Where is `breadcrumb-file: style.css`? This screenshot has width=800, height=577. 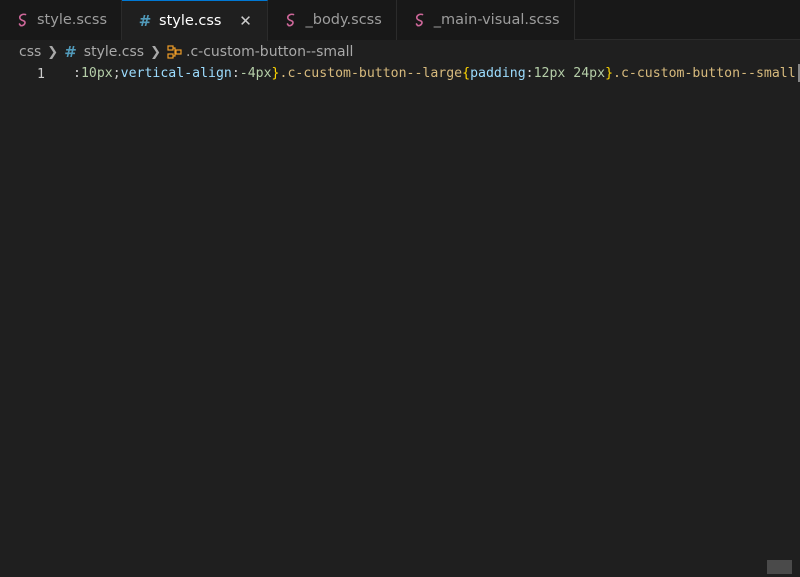
breadcrumb-file: style.css is located at coordinates (114, 52).